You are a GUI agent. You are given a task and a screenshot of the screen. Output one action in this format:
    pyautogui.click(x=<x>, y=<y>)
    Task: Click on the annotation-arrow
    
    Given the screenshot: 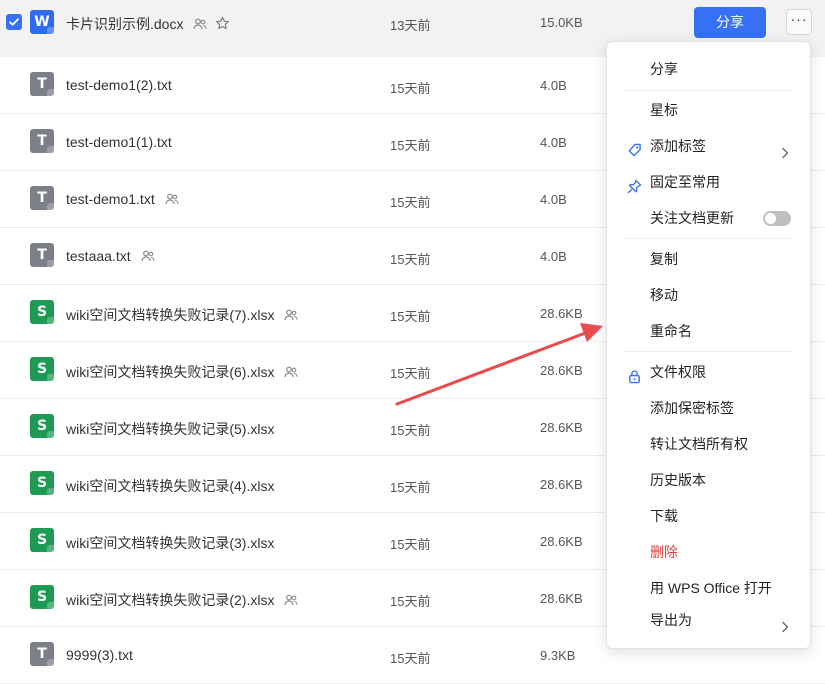 What is the action you would take?
    pyautogui.click(x=499, y=364)
    